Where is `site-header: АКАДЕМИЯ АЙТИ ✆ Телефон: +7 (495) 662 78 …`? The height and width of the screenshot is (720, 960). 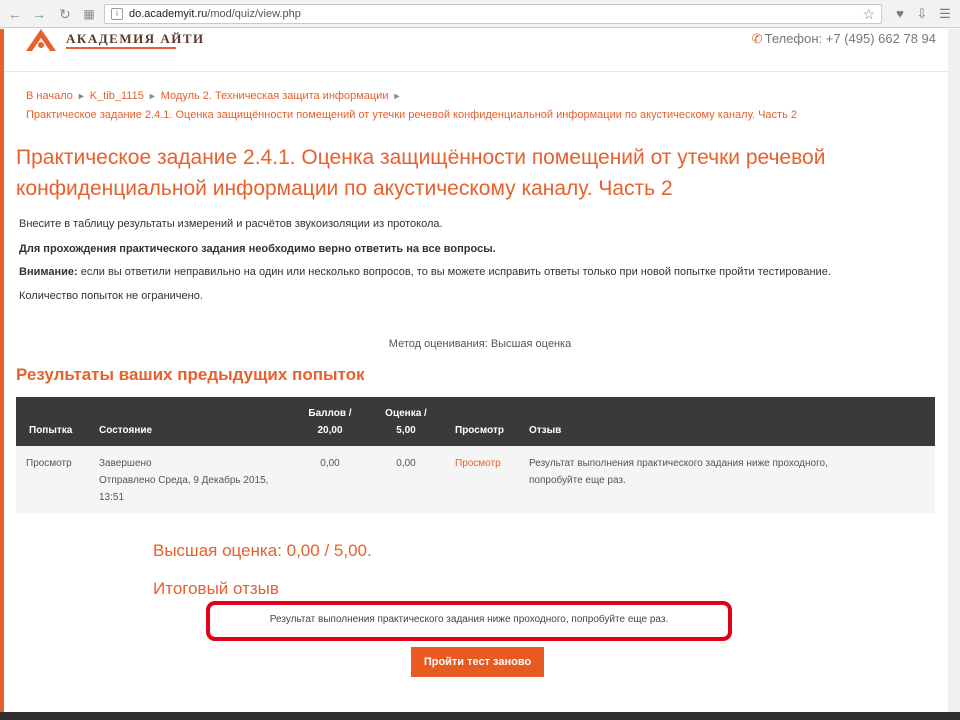
site-header: АКАДЕМИЯ АЙТИ ✆ Телефон: +7 (495) 662 78 … is located at coordinates (476, 50).